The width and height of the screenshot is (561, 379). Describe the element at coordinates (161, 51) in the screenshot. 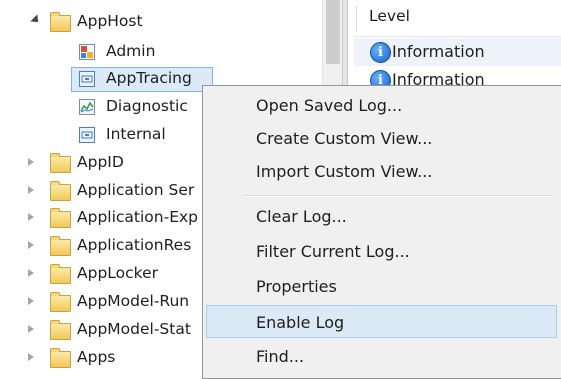

I see `tree-item-admin: Admin` at that location.